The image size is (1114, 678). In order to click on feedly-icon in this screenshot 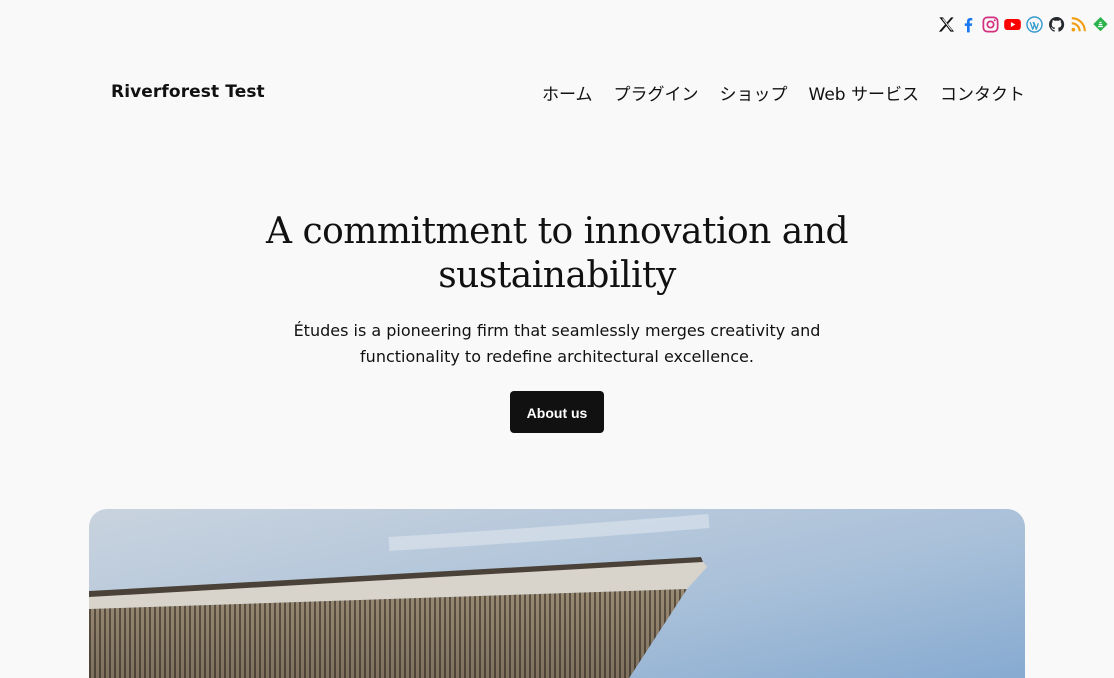, I will do `click(1100, 24)`.